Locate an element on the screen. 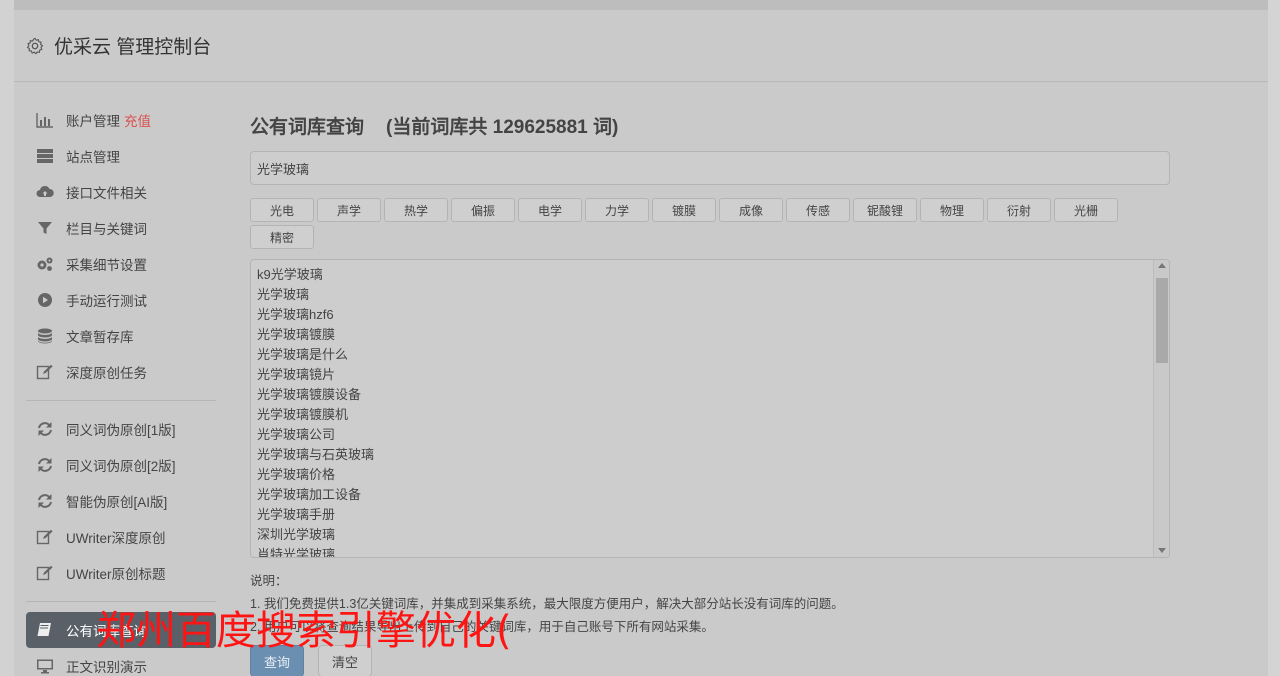  scroll-thumb is located at coordinates (1162, 320).